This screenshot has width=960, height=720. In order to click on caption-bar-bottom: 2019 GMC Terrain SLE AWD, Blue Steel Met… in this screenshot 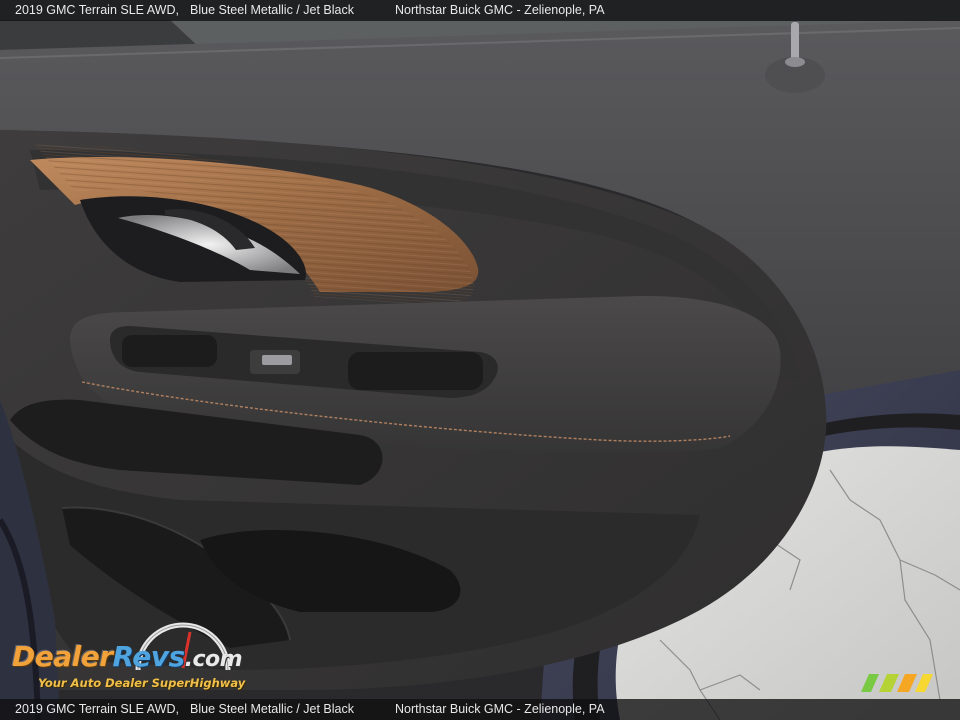, I will do `click(480, 709)`.